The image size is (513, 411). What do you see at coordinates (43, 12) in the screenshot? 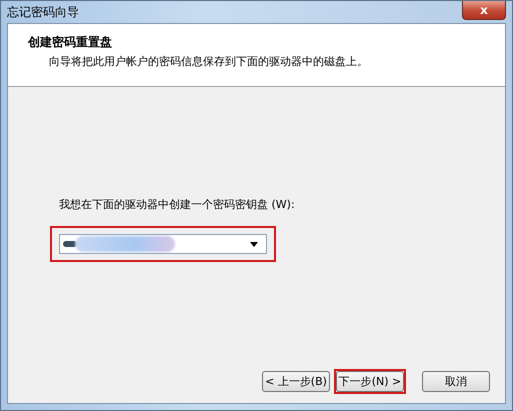
I see `window-title: 忘记密码向导` at bounding box center [43, 12].